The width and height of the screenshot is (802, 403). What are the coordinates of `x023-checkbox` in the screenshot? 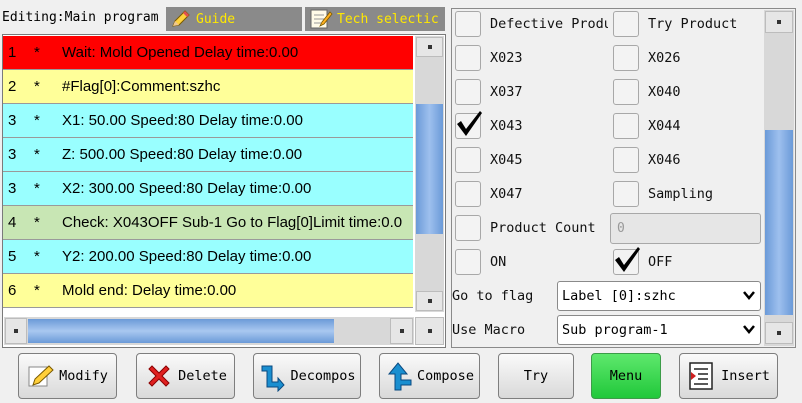 It's located at (468, 58).